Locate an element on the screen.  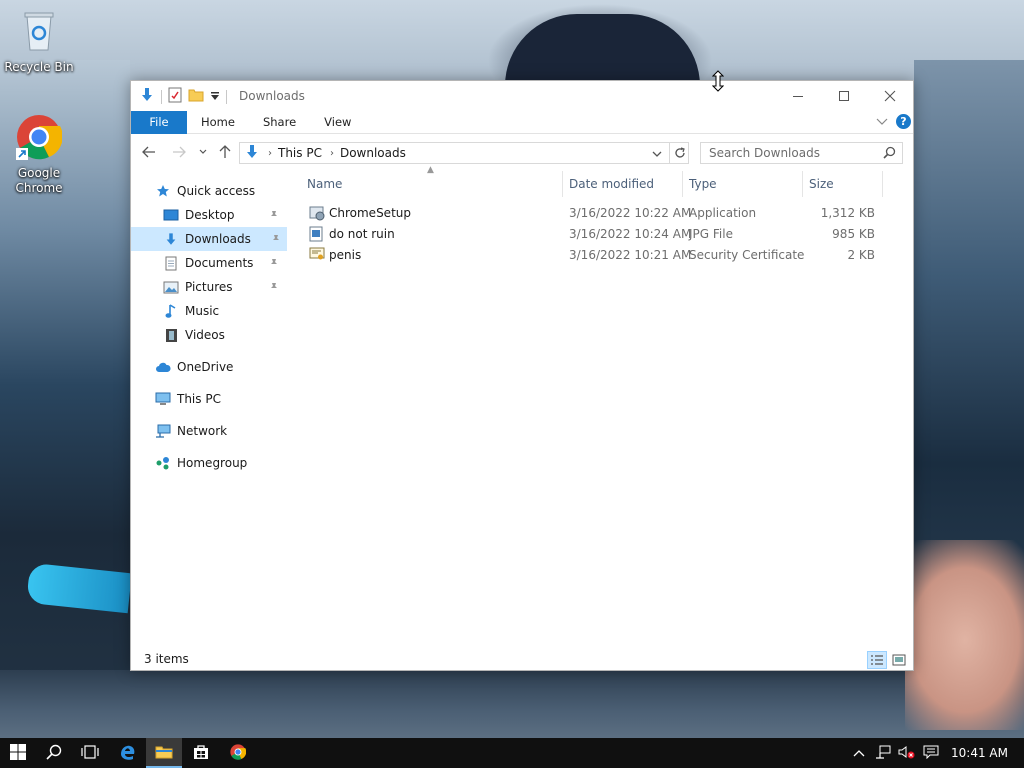
desktop-icon-recycle-bin: Recycle Bin is located at coordinates (39, 41).